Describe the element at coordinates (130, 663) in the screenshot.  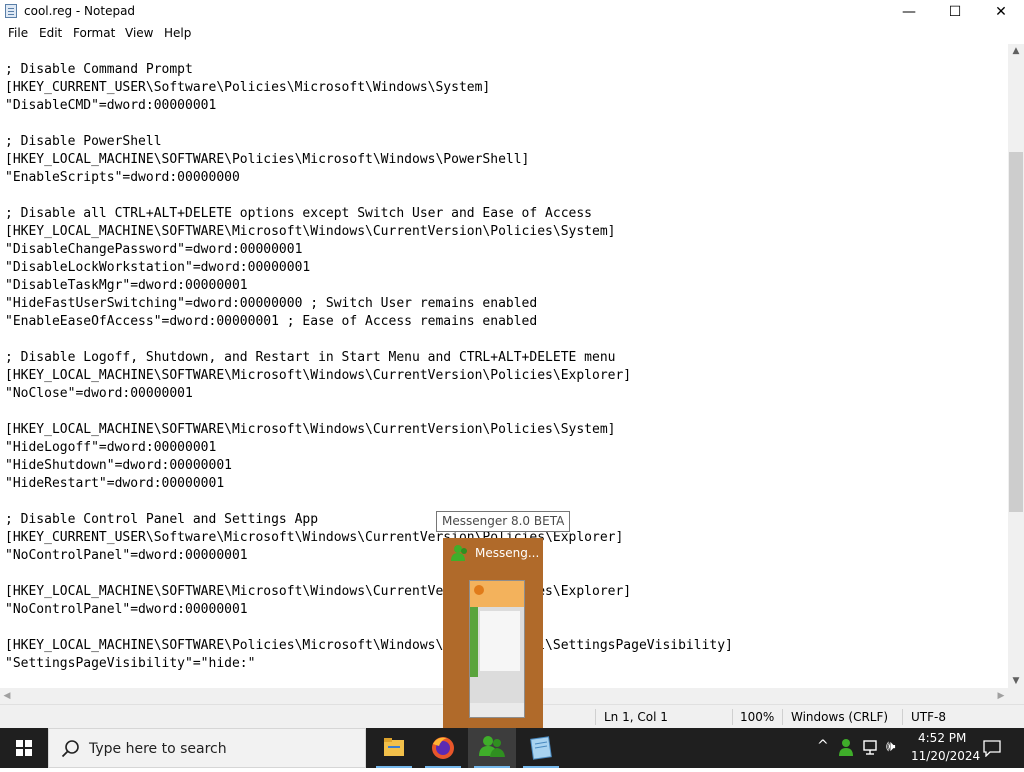
I see `editor-line: "SettingsPageVisibility"="hide:"` at that location.